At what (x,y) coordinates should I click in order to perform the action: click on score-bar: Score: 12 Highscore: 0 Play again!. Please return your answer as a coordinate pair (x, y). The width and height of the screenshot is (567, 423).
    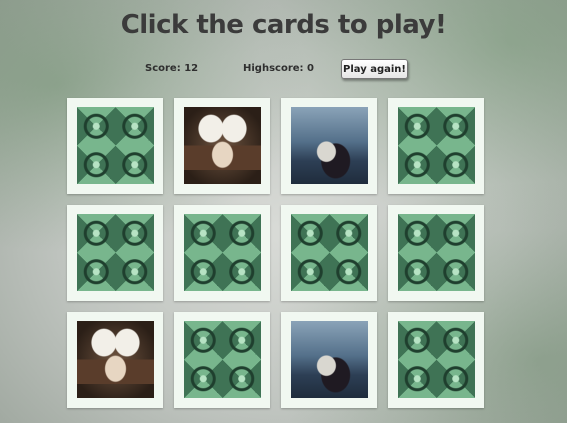
    Looking at the image, I should click on (283, 70).